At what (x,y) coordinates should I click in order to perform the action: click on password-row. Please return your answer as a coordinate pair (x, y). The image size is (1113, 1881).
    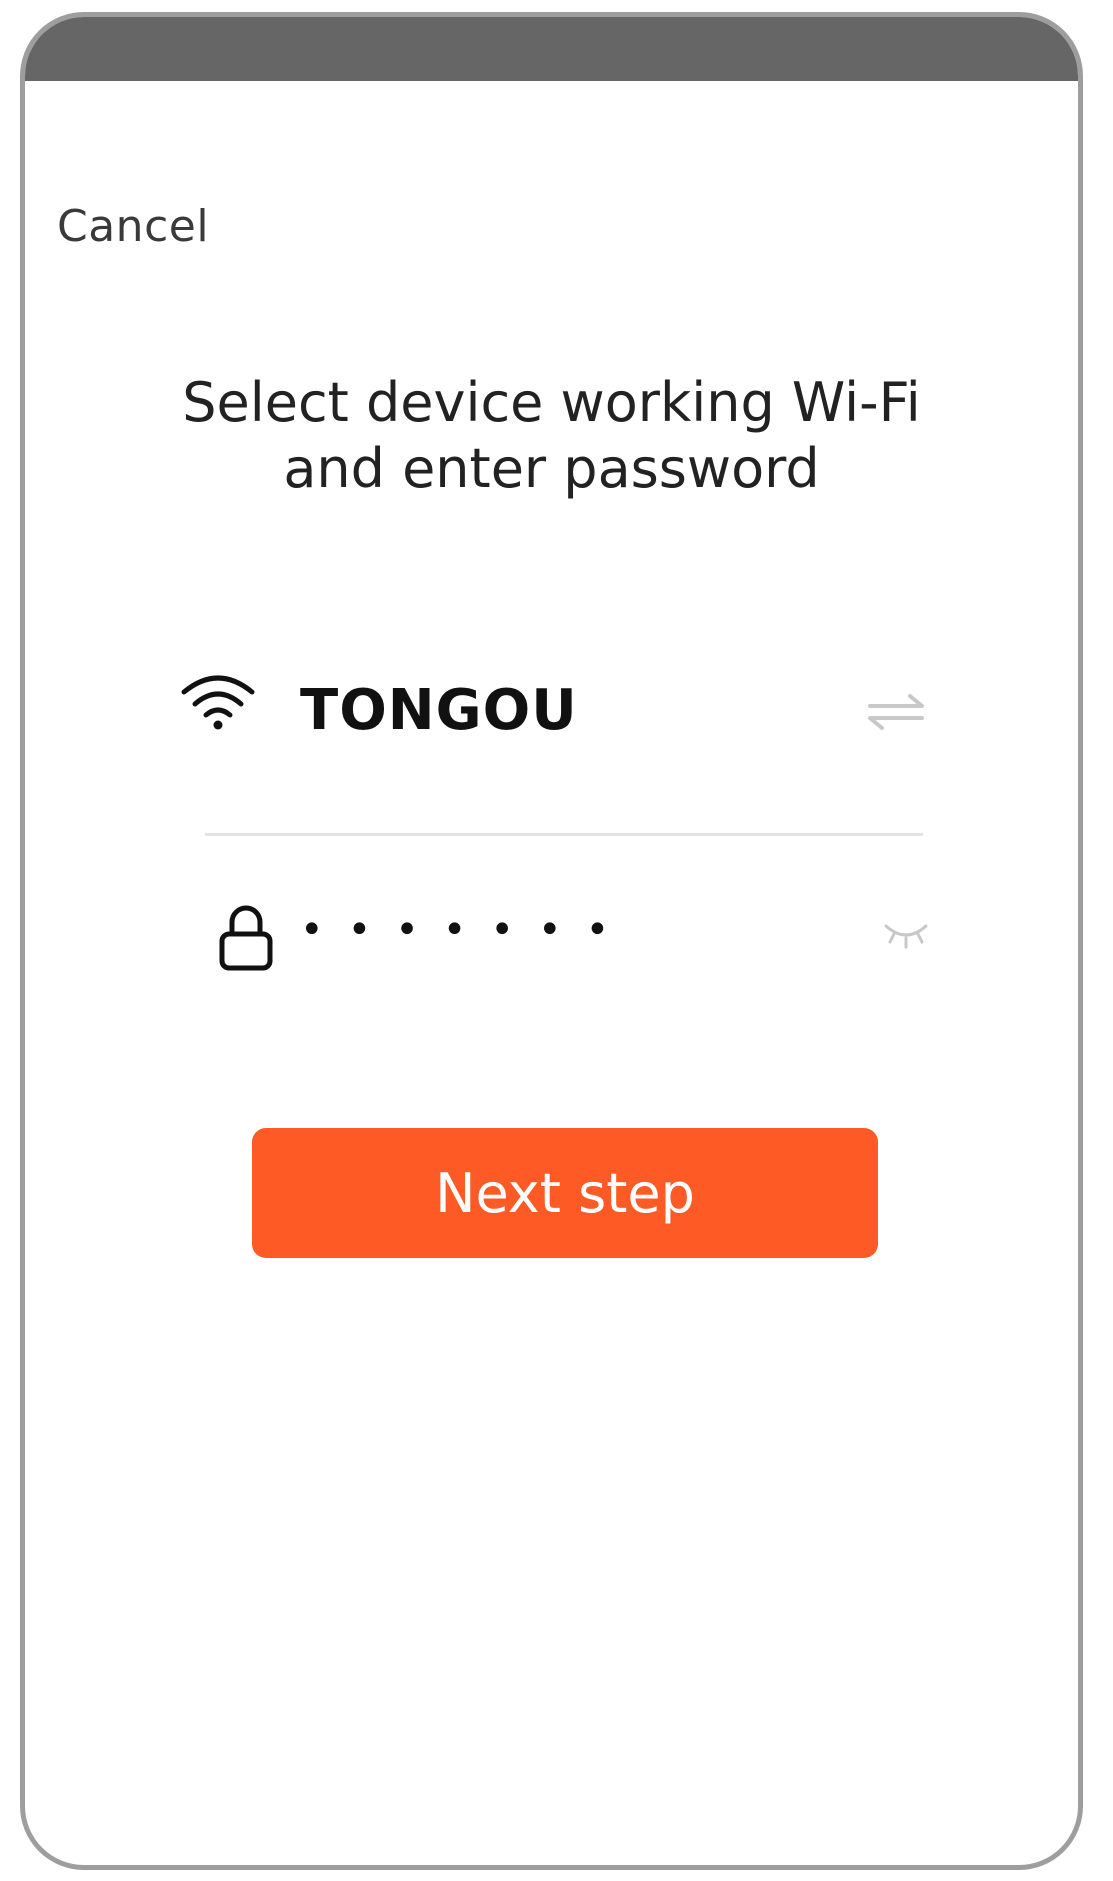
    Looking at the image, I should click on (560, 940).